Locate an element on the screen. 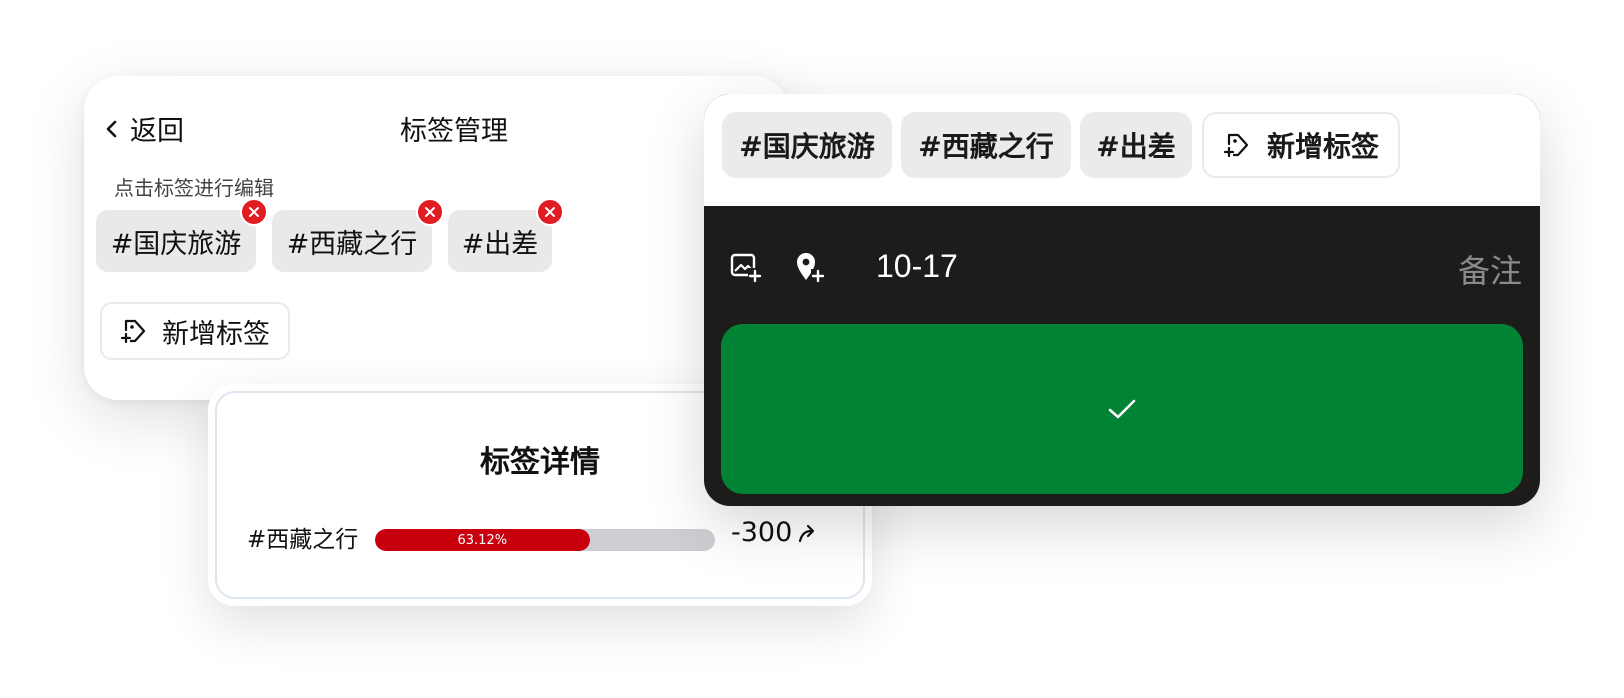  progress-fill: 63.12% is located at coordinates (482, 540).